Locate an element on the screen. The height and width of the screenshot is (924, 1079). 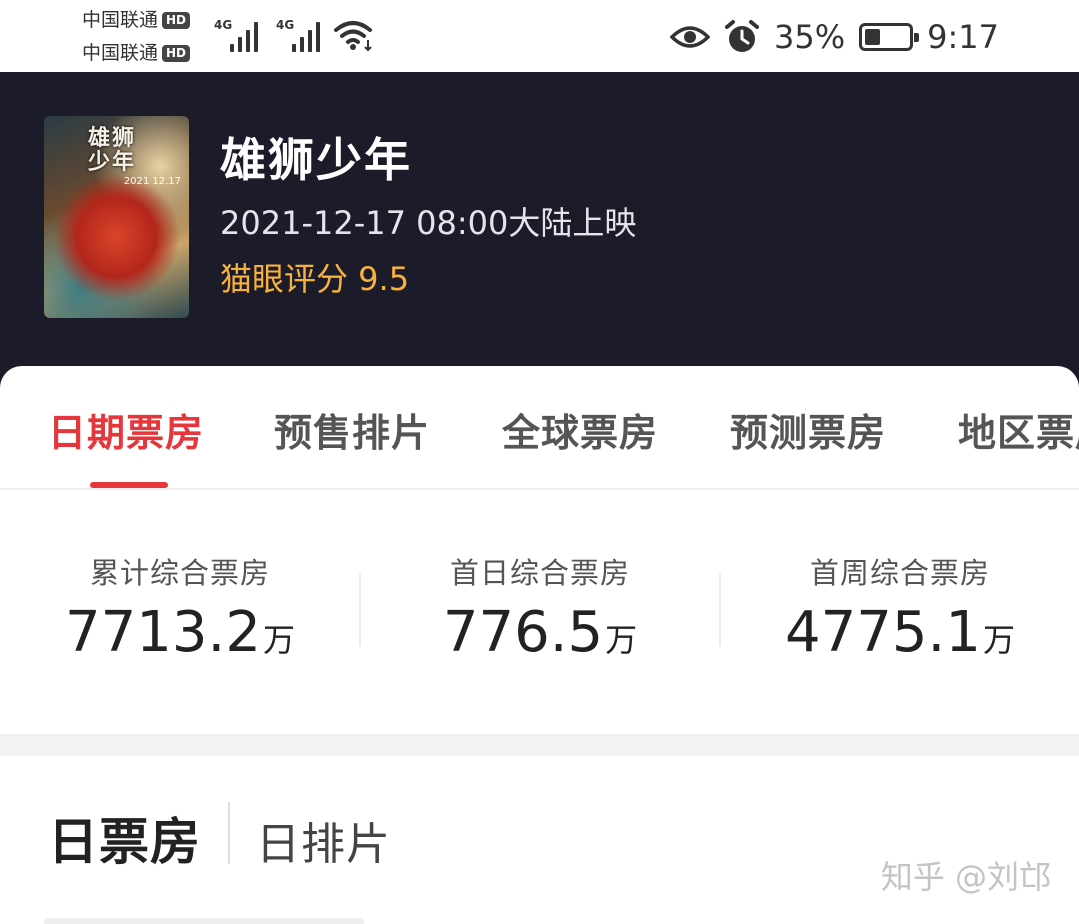
section-separator is located at coordinates (539, 745).